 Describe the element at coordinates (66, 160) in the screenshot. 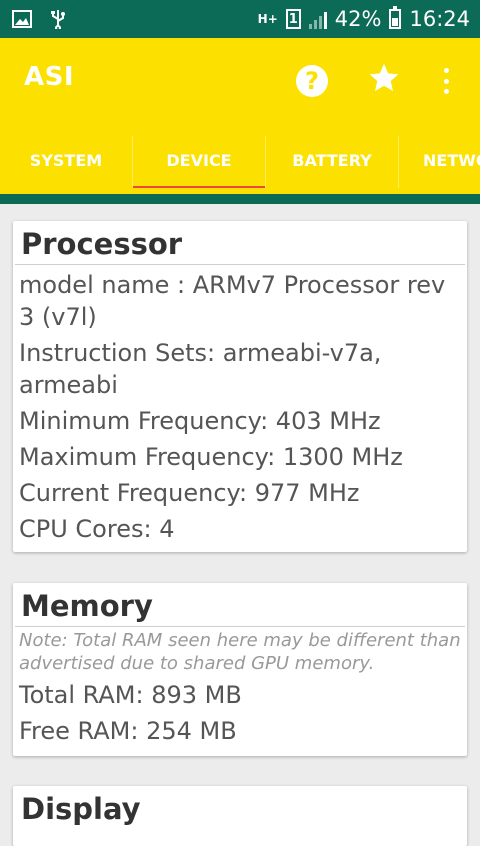

I see `tab-system: SYSTEM` at that location.